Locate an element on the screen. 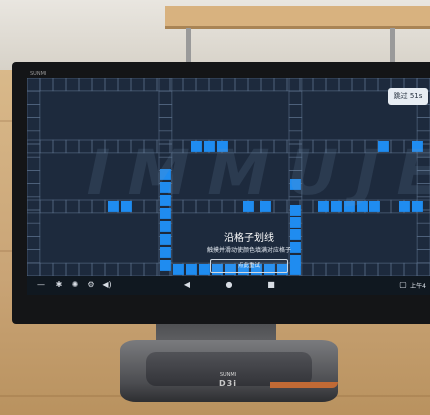 This screenshot has height=415, width=430. system-navbar: — ✱ ✺ ⚙ ◀) ◀ ● ■ ▢ 上午4 is located at coordinates (228, 285).